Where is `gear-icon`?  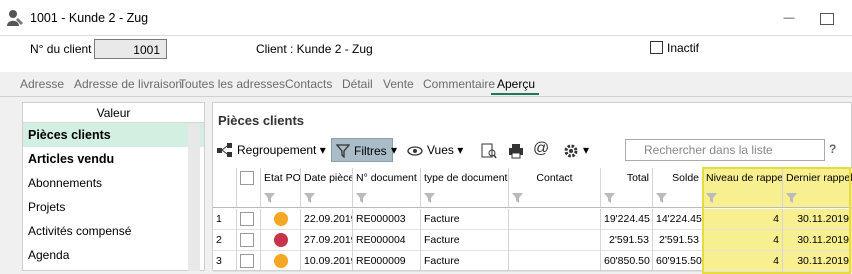
gear-icon is located at coordinates (571, 155).